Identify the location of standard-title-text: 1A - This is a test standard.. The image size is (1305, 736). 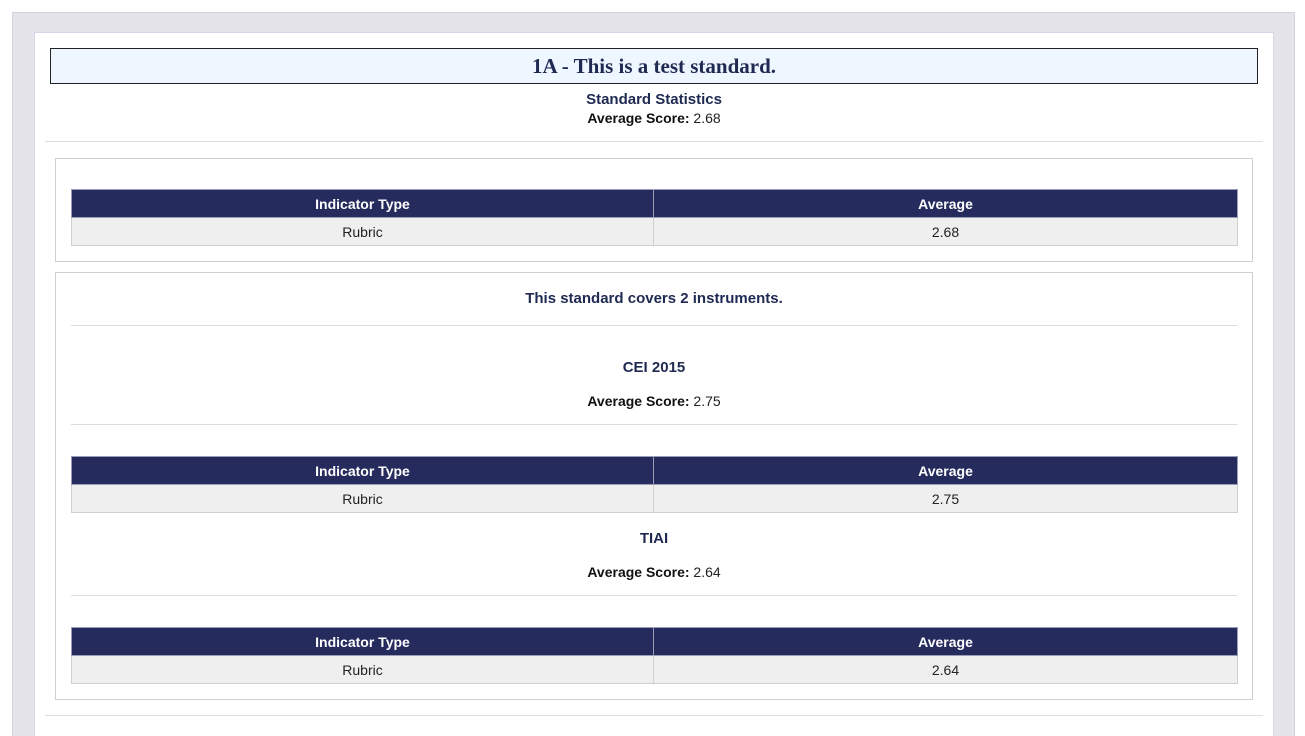
(654, 65).